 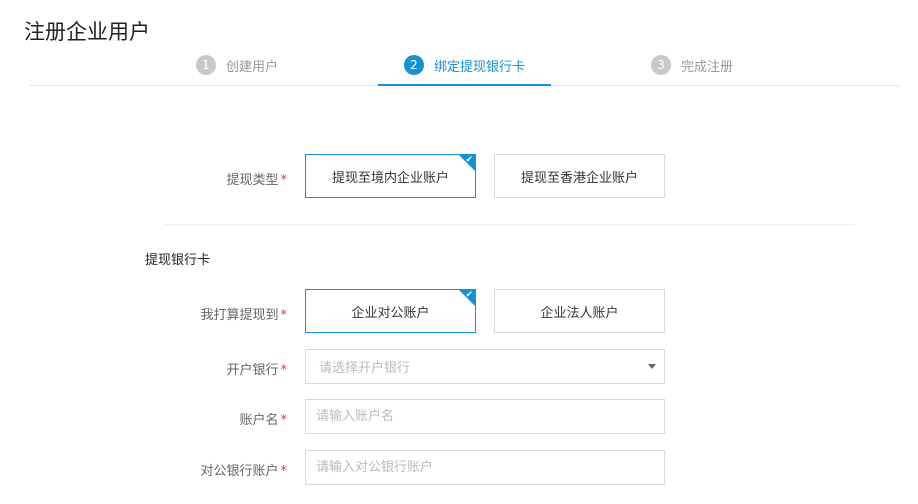 I want to click on account-name-field, so click(x=485, y=416).